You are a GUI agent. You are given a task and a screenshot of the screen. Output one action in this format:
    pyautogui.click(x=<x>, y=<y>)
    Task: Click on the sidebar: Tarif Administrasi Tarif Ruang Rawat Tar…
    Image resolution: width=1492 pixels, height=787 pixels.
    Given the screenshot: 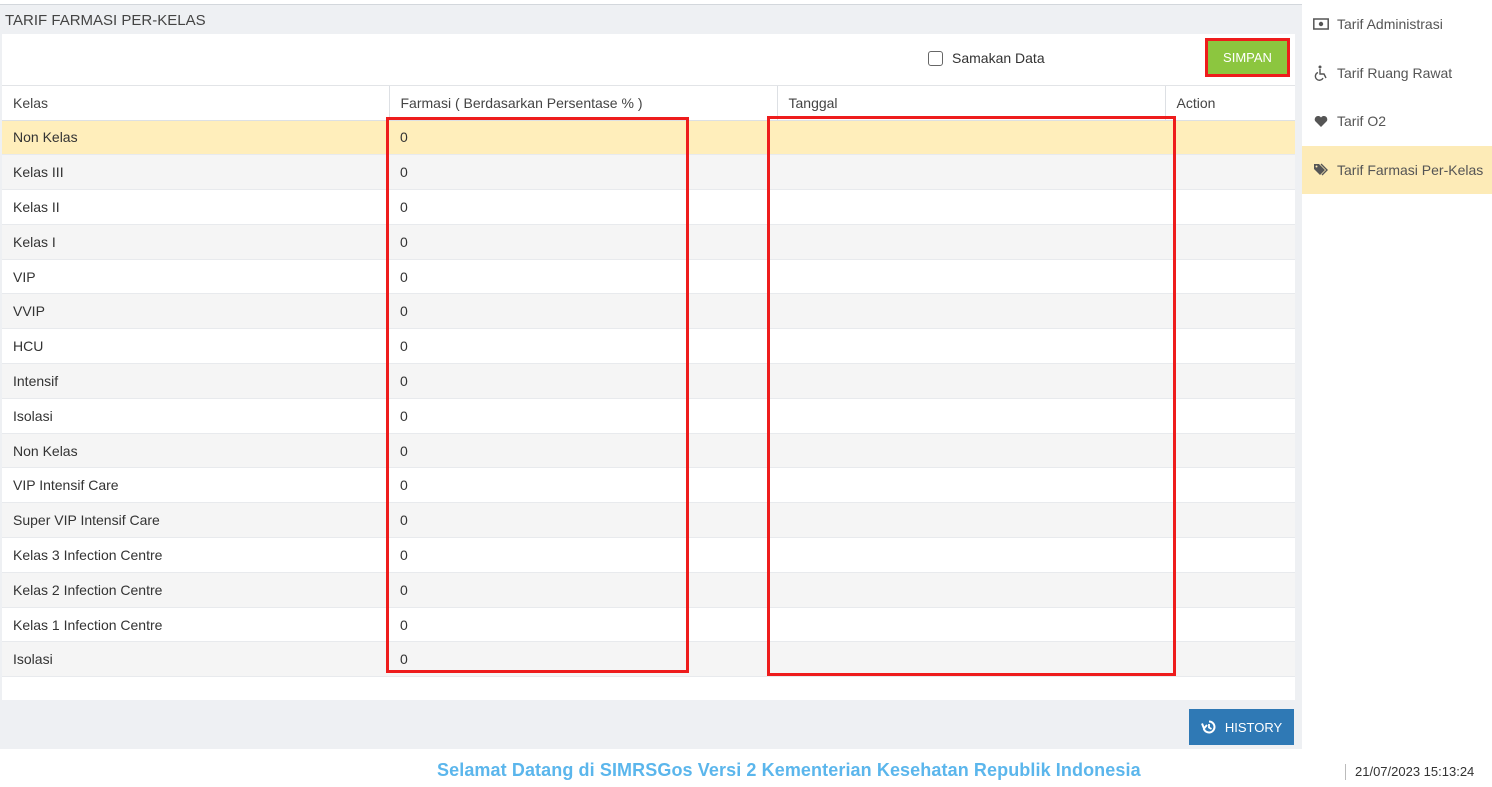 What is the action you would take?
    pyautogui.click(x=1397, y=97)
    